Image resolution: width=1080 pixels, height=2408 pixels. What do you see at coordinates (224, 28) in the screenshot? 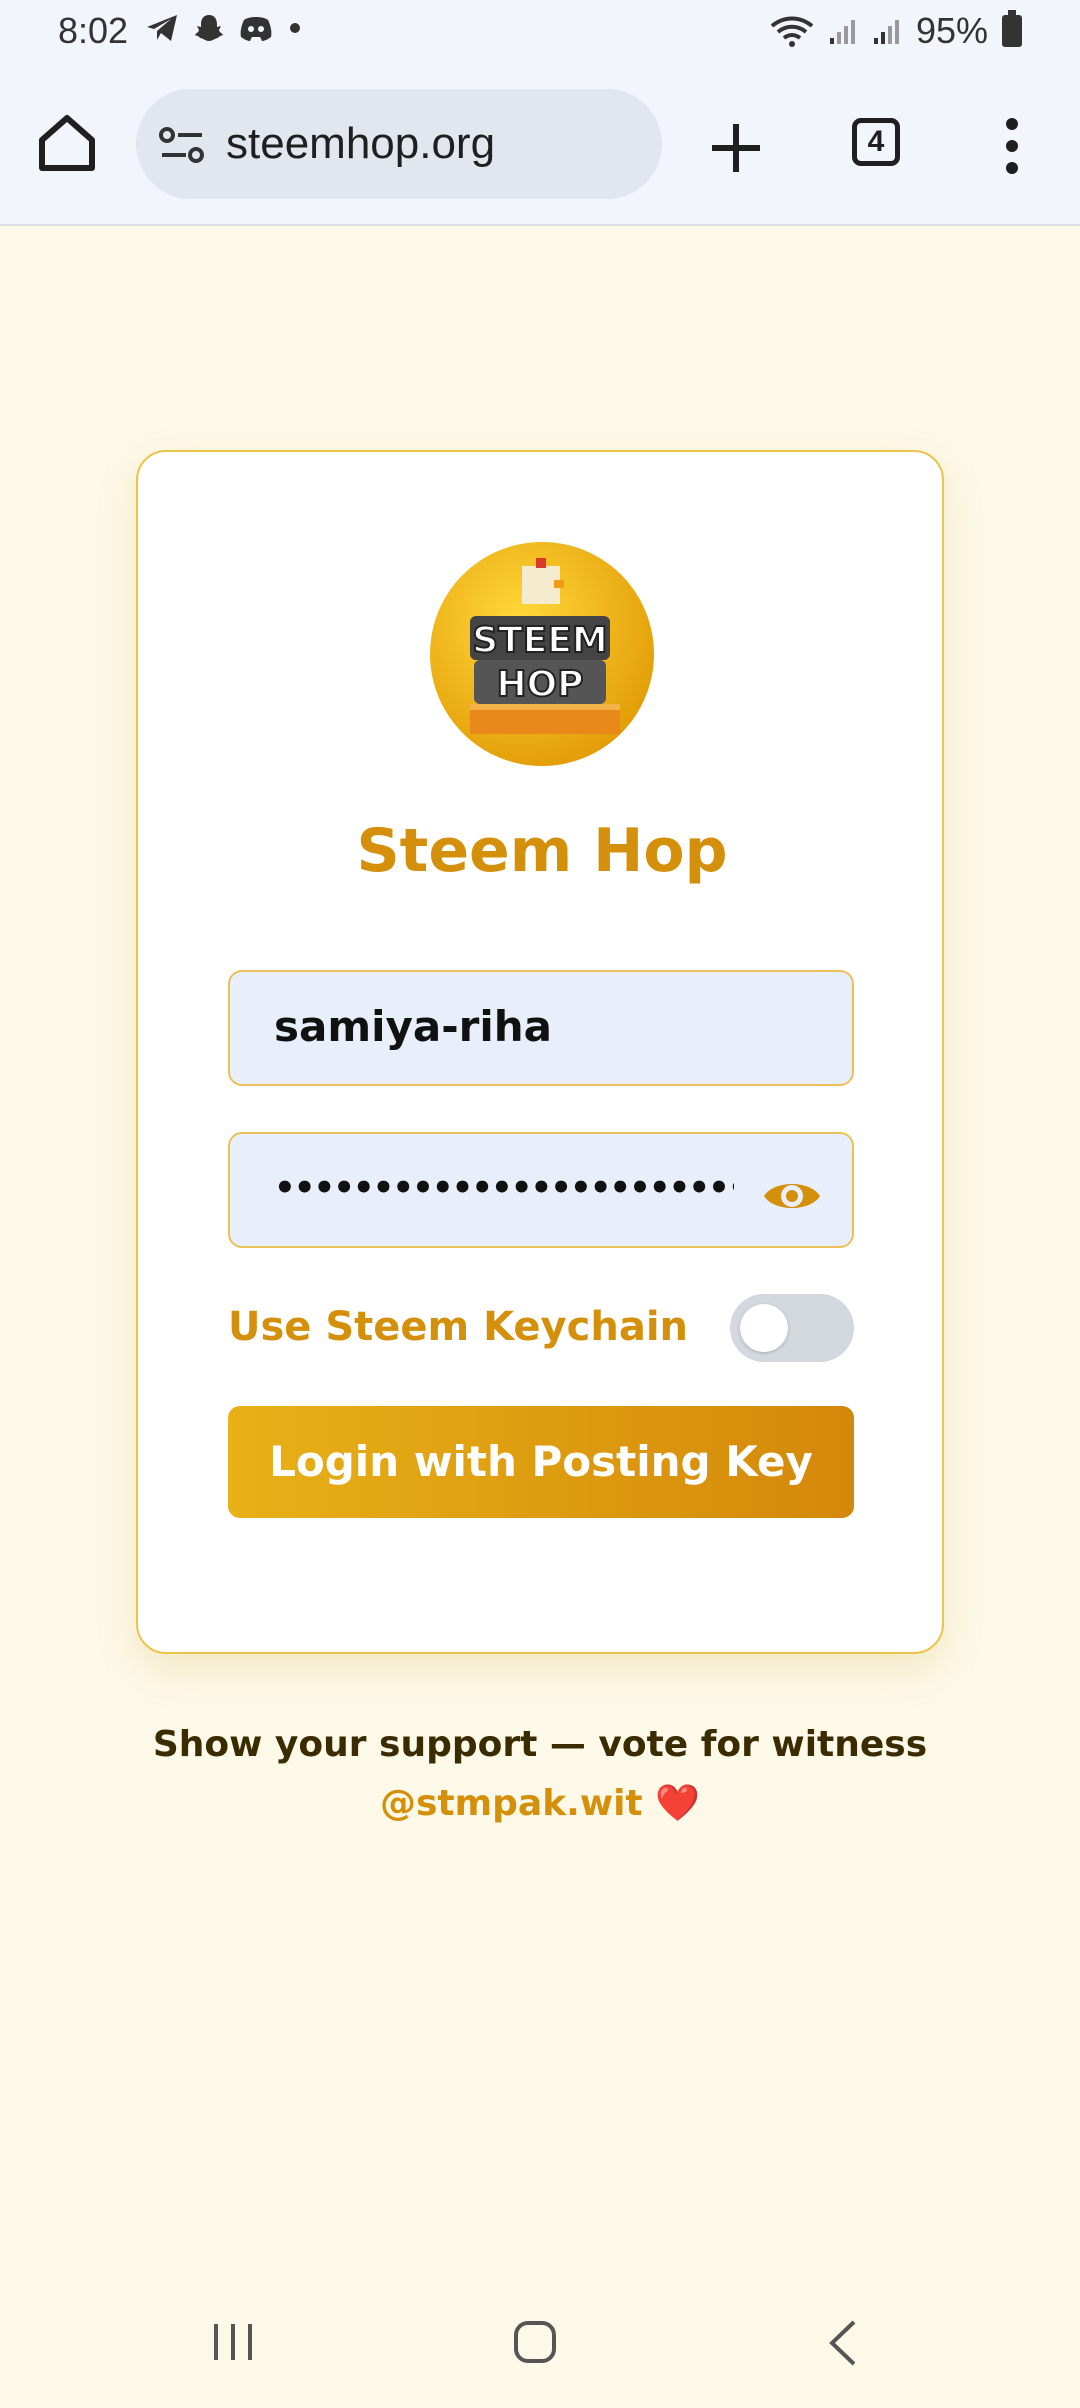
I see `notification-icons` at bounding box center [224, 28].